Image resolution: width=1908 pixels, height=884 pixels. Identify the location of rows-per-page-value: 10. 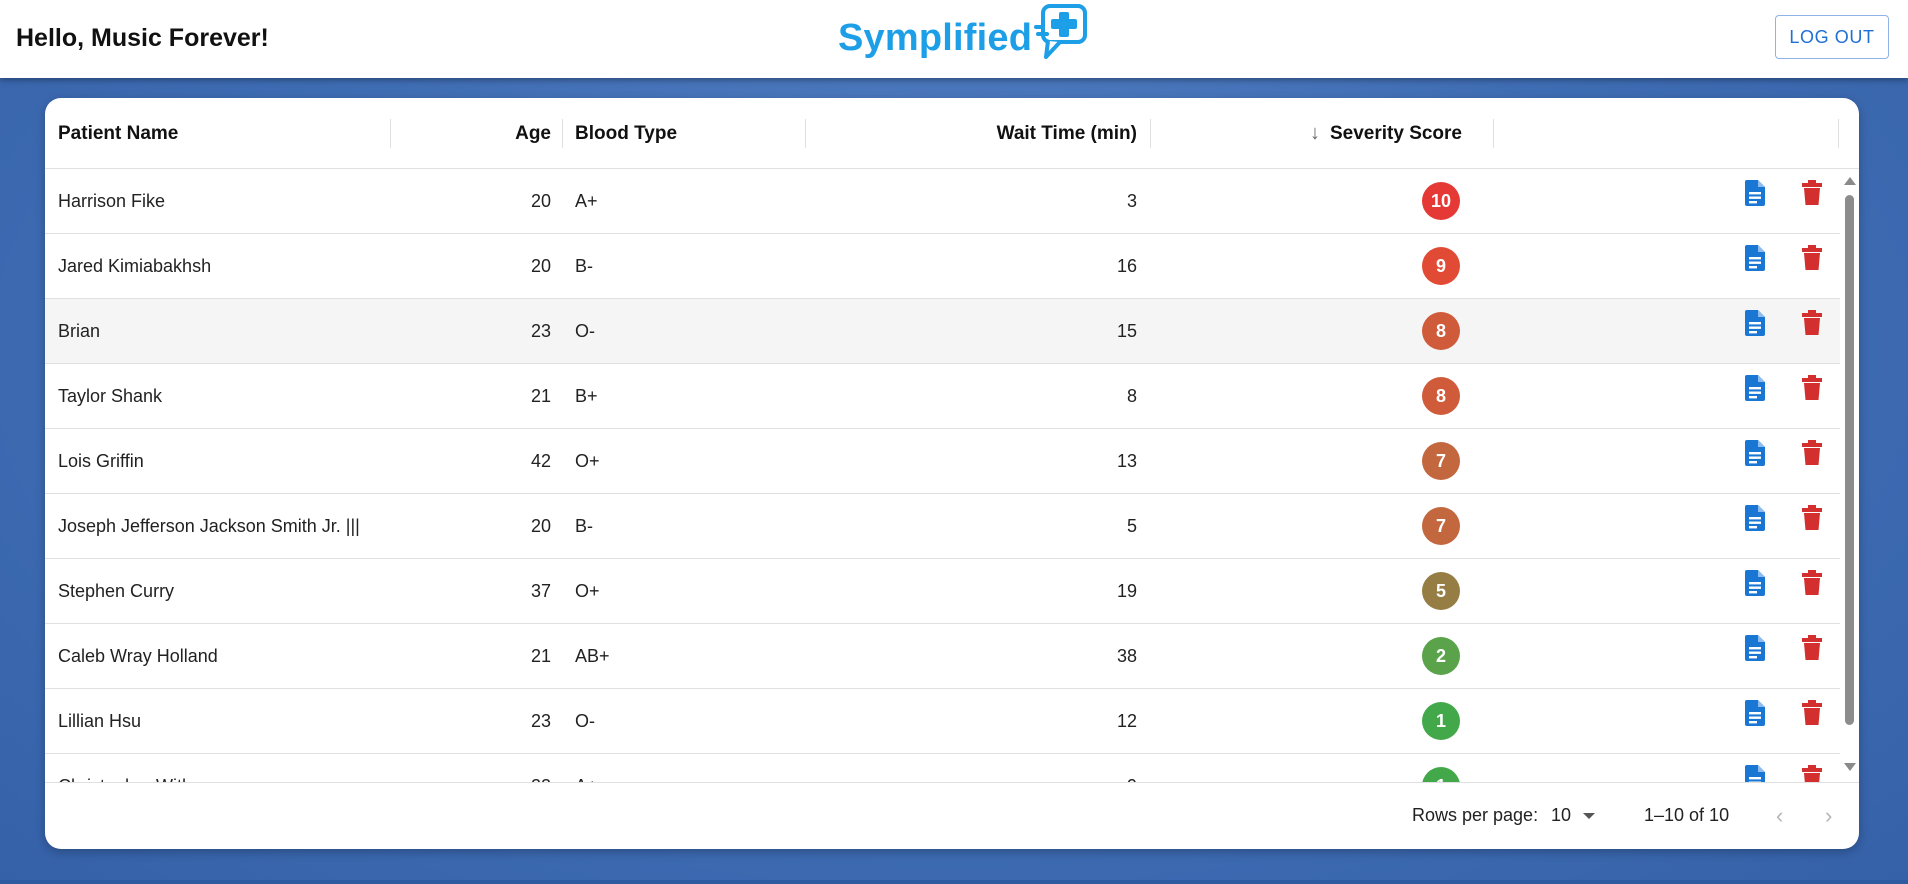
(1561, 815).